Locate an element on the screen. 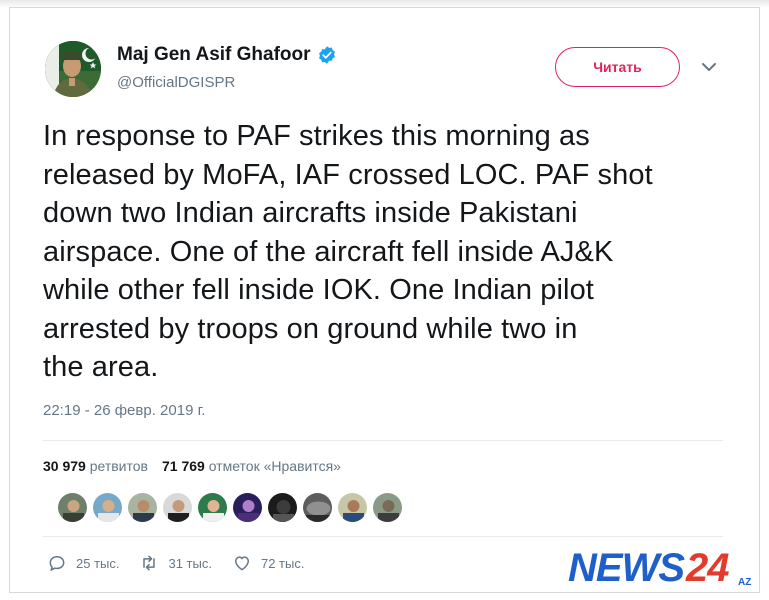 Image resolution: width=769 pixels, height=600 pixels. watermark-news: NEWS is located at coordinates (626, 567).